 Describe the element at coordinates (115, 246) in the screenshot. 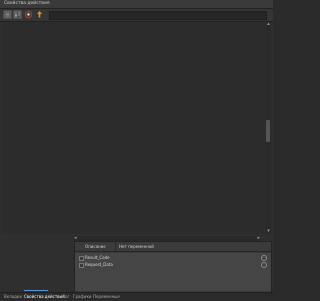

I see `column-divider` at that location.